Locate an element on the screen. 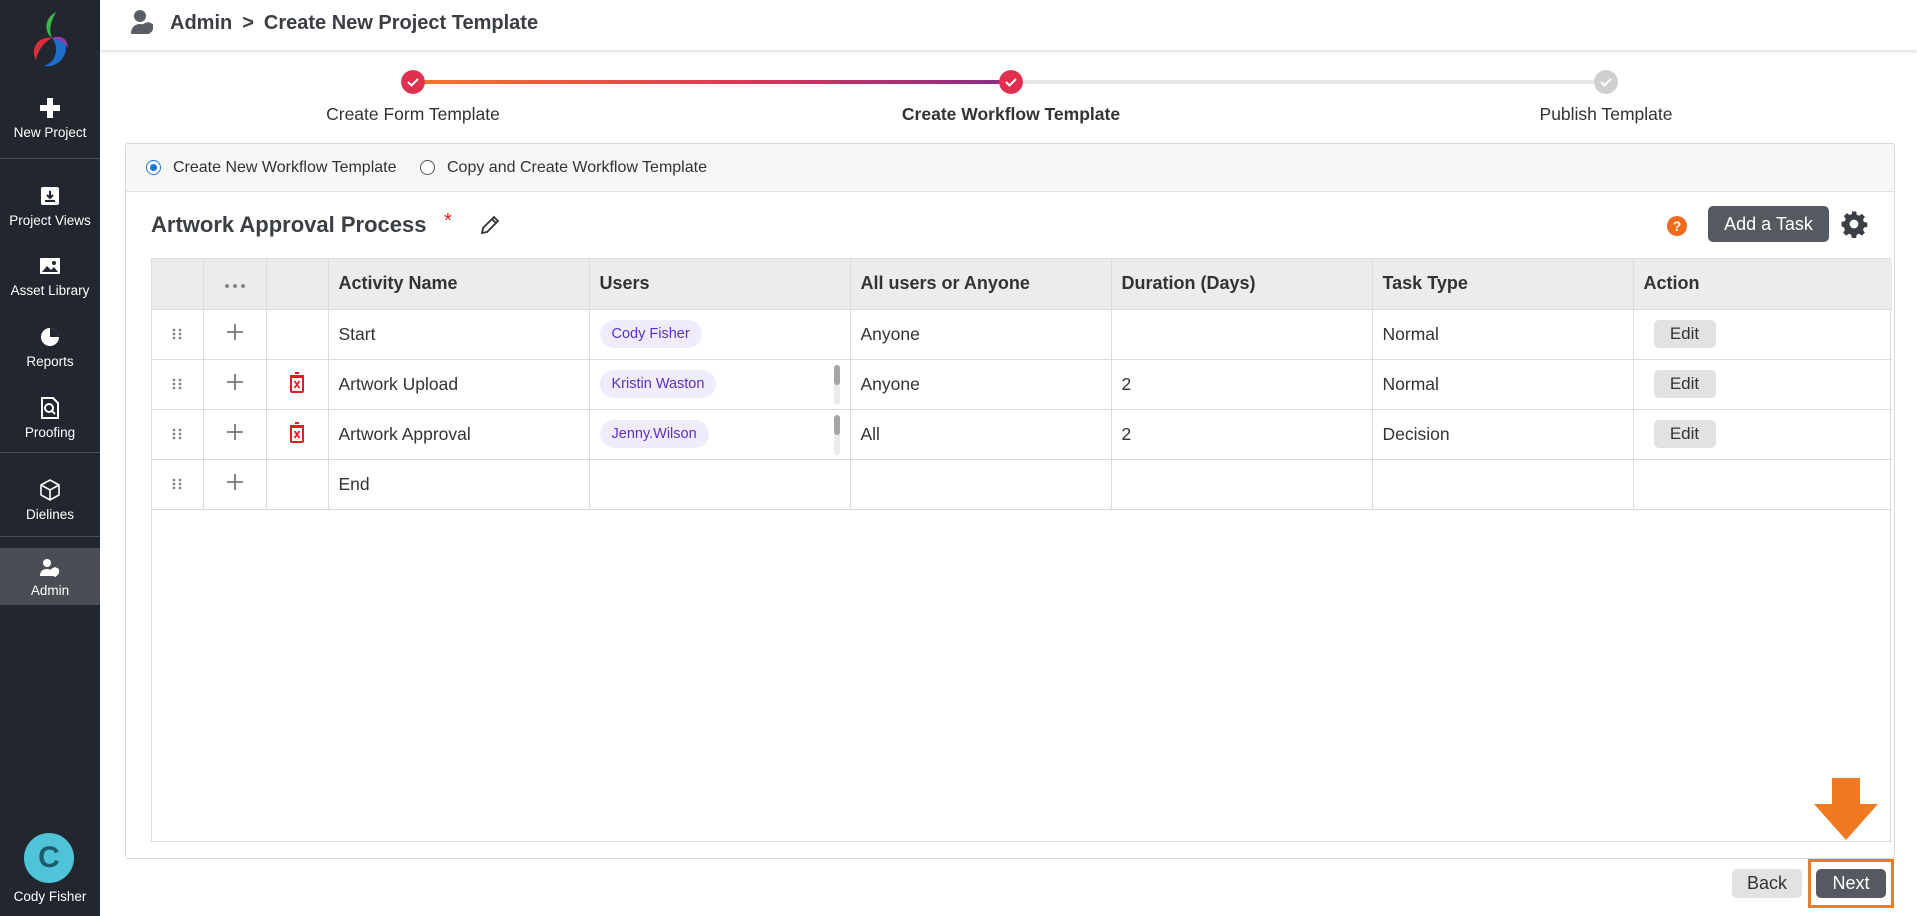 This screenshot has width=1917, height=916. activity-name: Artwork Upload is located at coordinates (459, 384).